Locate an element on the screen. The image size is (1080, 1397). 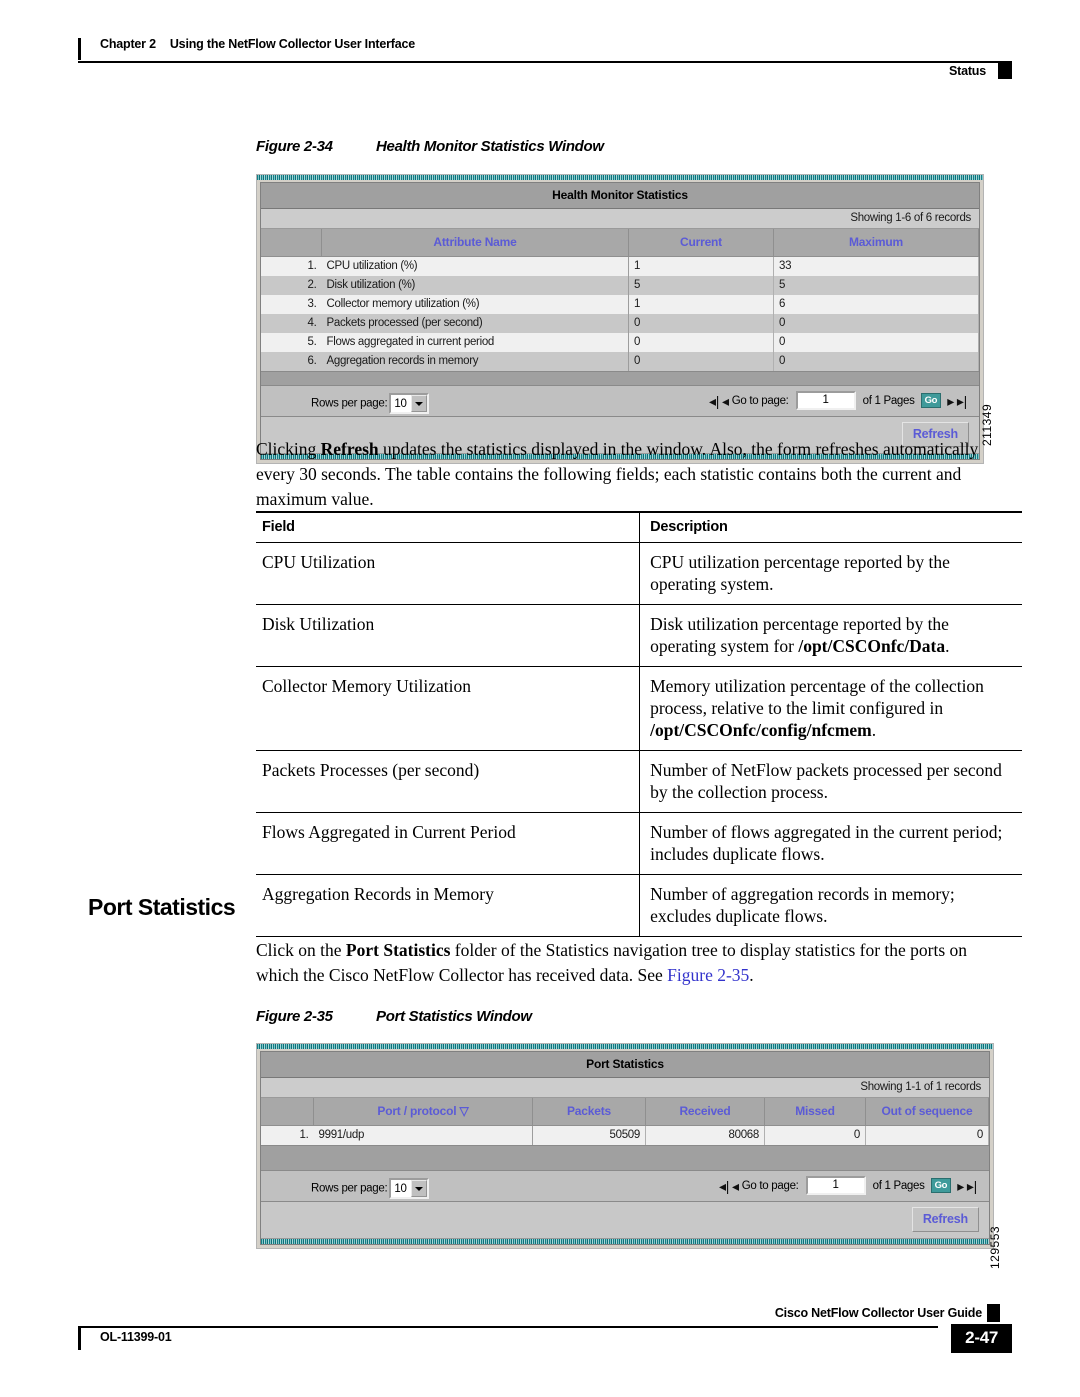
column-header-attribute-name: Attribute Name is located at coordinates (475, 243).